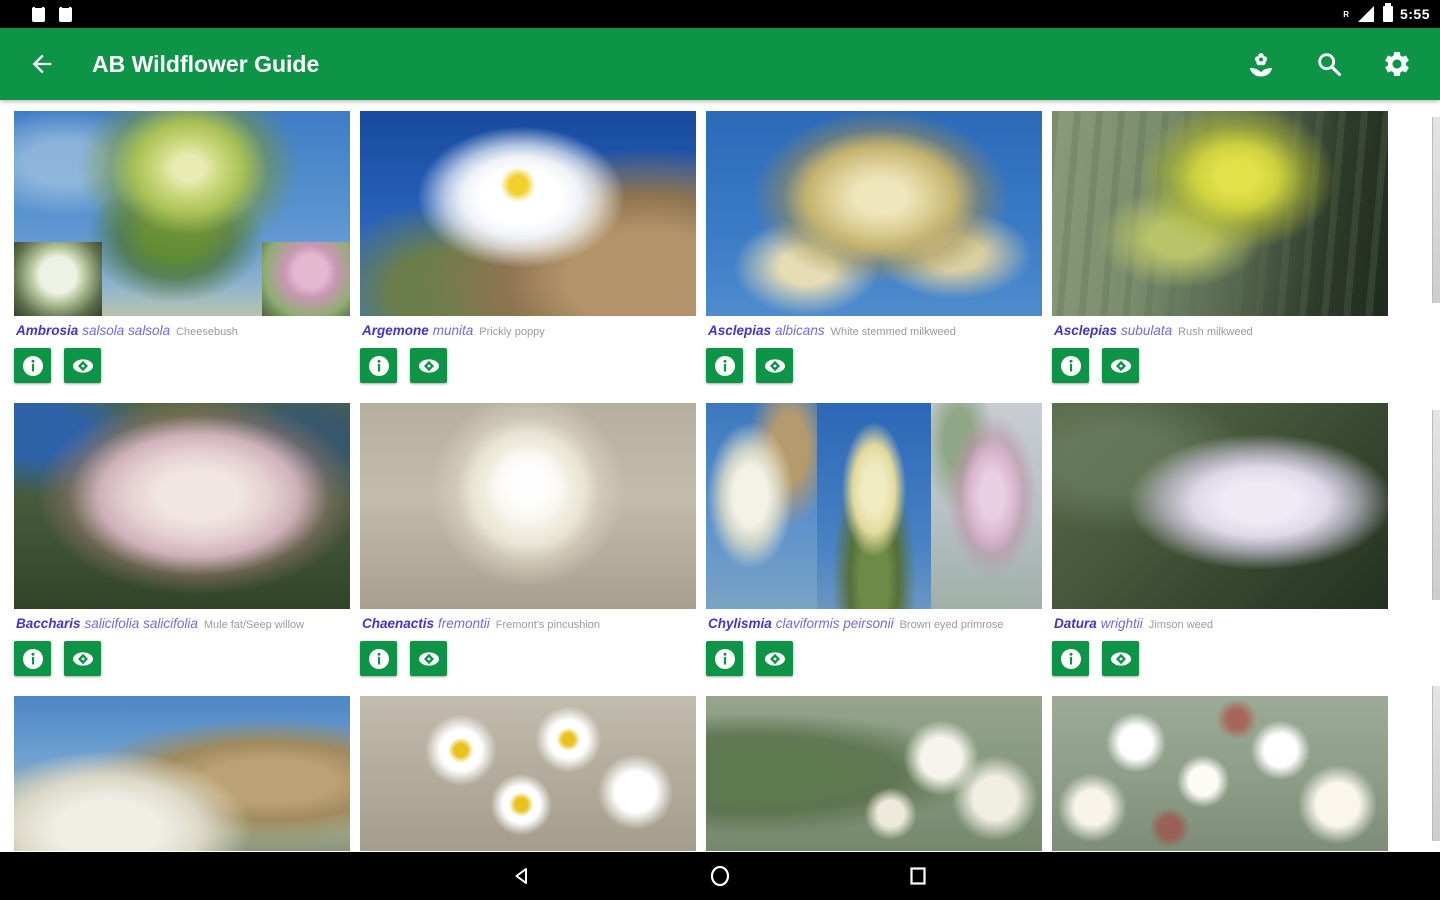  Describe the element at coordinates (1147, 330) in the screenshot. I see `species-name: subulata` at that location.